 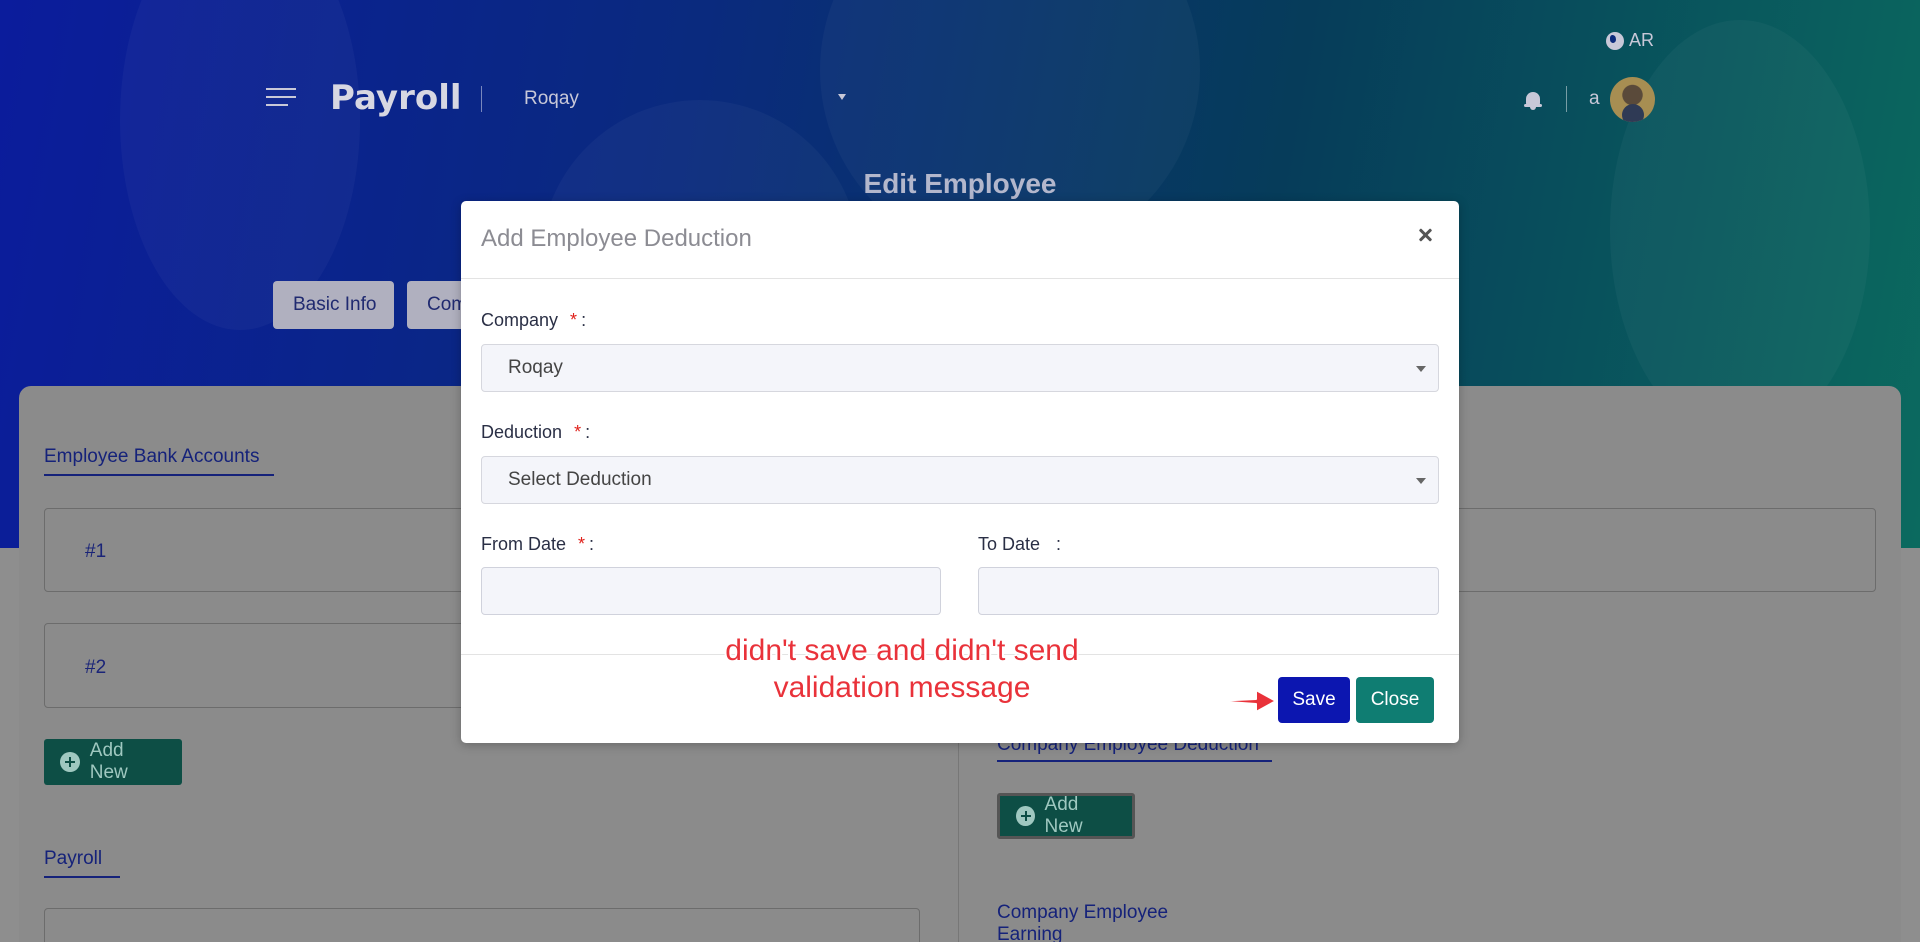 I want to click on add-deduction-button: Add New, so click(x=1066, y=816).